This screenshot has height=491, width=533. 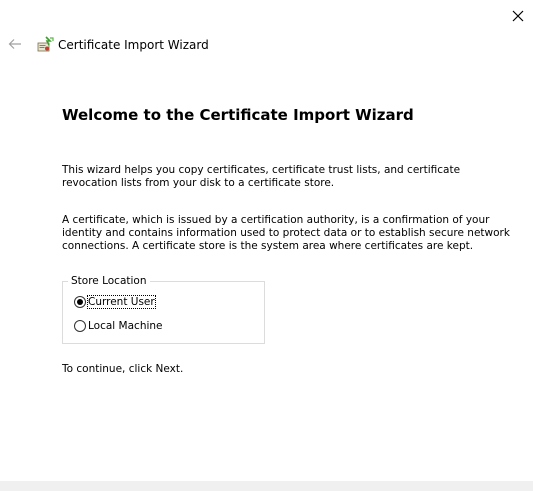 What do you see at coordinates (125, 326) in the screenshot?
I see `local-machine-label: Local Machine` at bounding box center [125, 326].